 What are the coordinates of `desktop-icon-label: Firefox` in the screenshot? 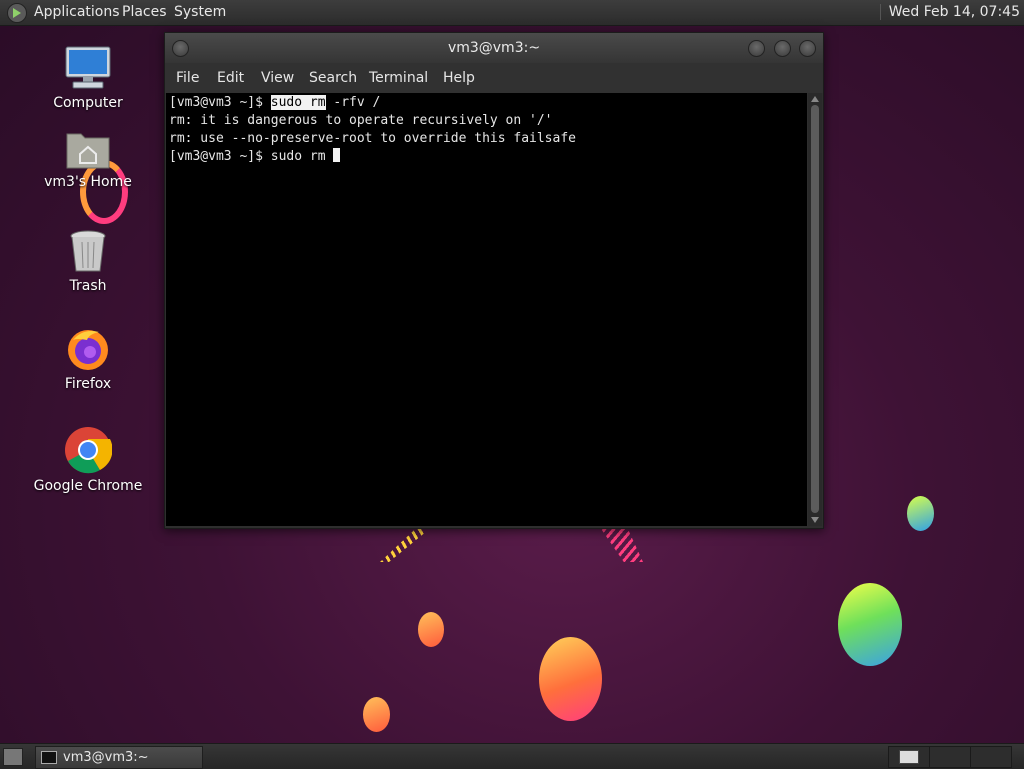 It's located at (88, 384).